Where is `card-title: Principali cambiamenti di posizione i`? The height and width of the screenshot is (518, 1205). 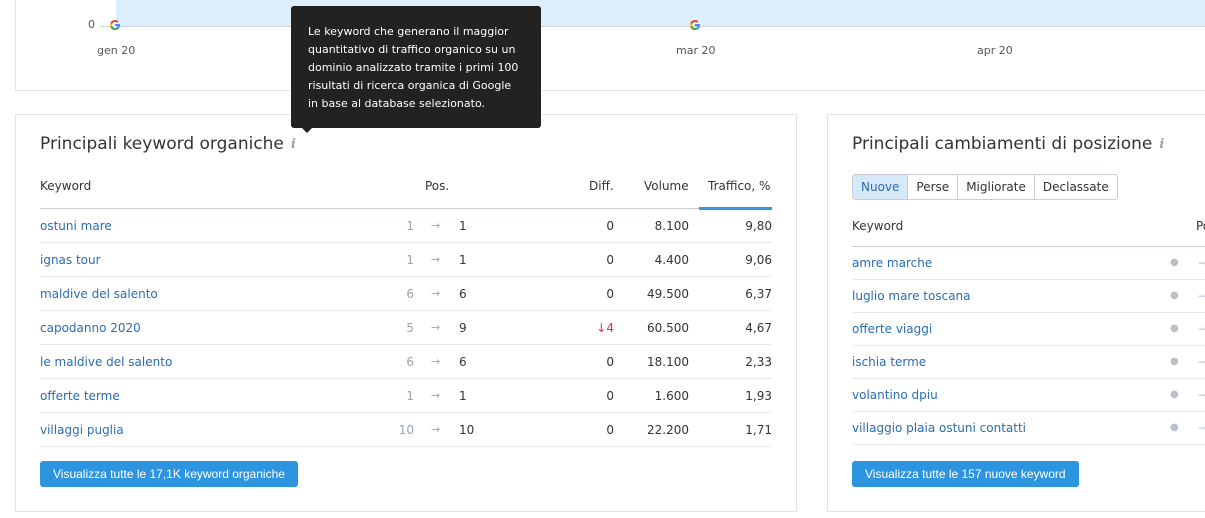 card-title: Principali cambiamenti di posizione i is located at coordinates (1008, 144).